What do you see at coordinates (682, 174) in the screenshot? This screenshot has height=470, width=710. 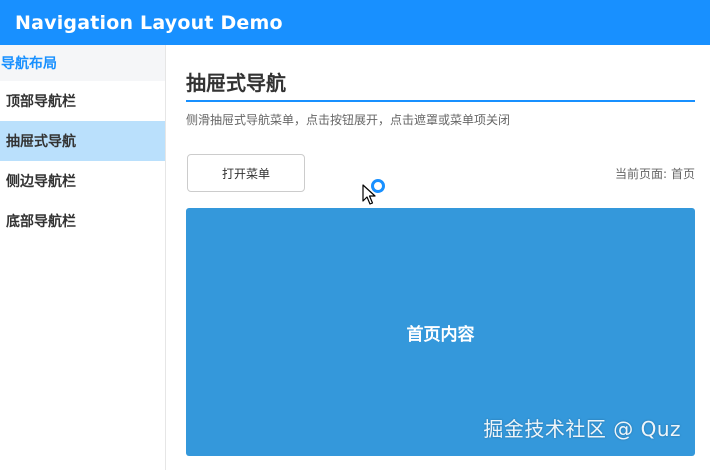 I see `current-page-value: 首页` at bounding box center [682, 174].